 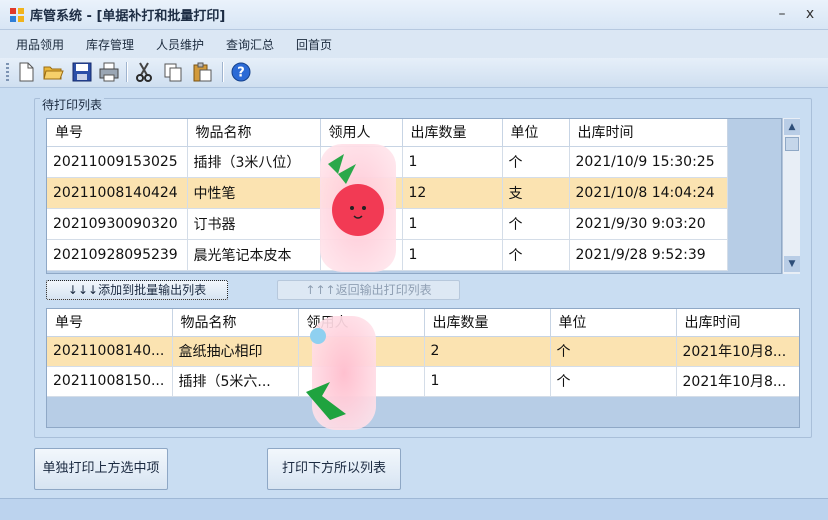 I want to click on cell-id: 20210930090320, so click(x=117, y=224).